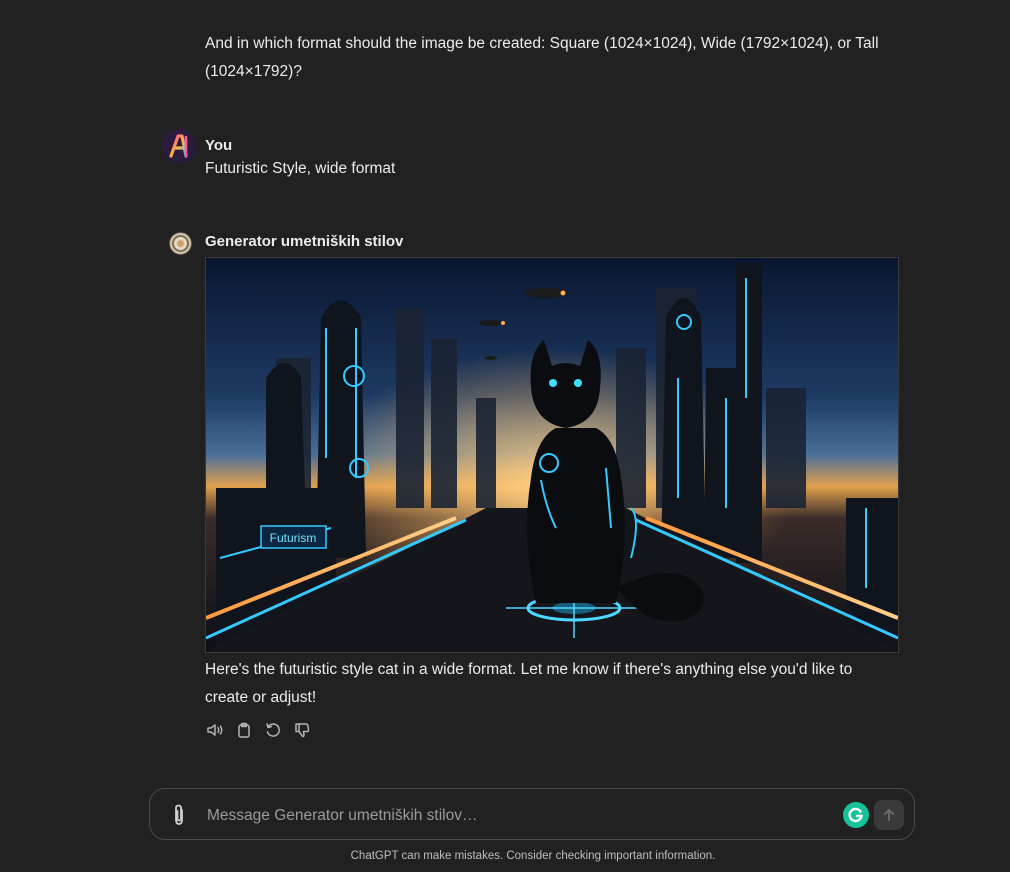 Image resolution: width=1010 pixels, height=872 pixels. I want to click on bad-response-button, so click(302, 730).